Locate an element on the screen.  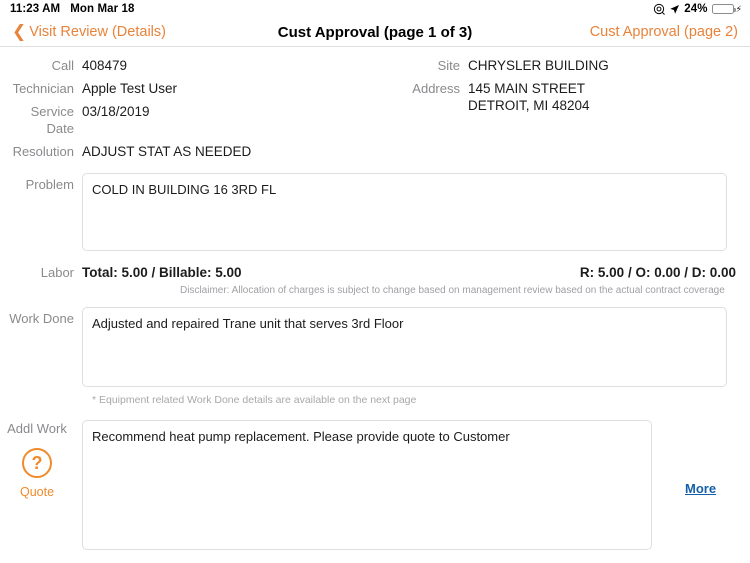
field-site: Site CHRYSLER BUILDING is located at coordinates (565, 65).